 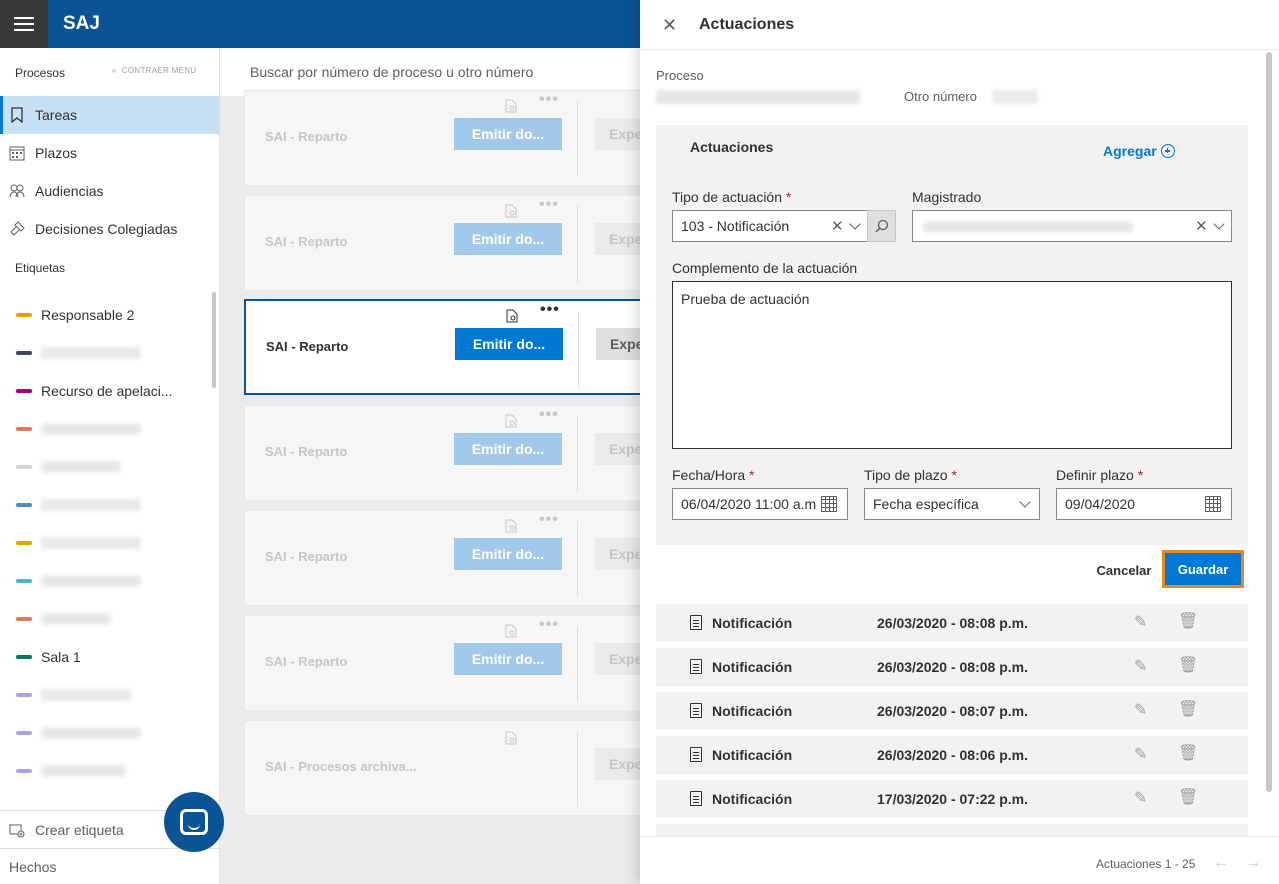 I want to click on arrow-left-icon: ←, so click(x=1221, y=863).